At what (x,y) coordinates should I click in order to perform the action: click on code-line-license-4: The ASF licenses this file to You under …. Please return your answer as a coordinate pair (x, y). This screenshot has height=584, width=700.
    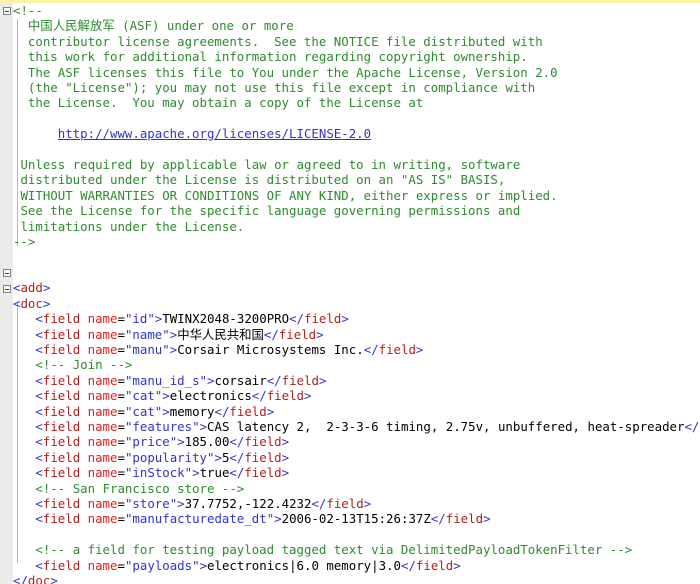
    Looking at the image, I should click on (292, 72).